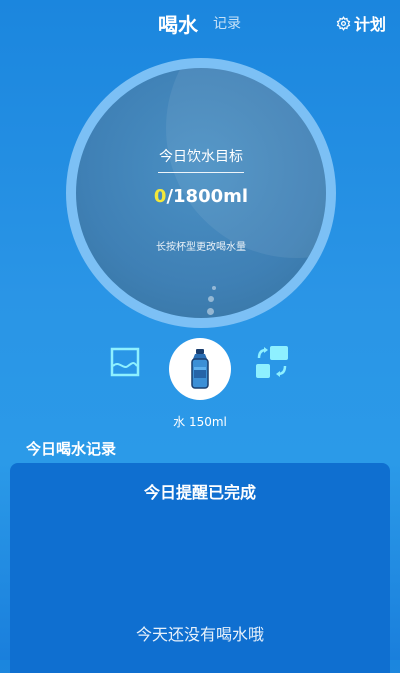  What do you see at coordinates (200, 22) in the screenshot?
I see `top-bar: 喝水 记录 计划` at bounding box center [200, 22].